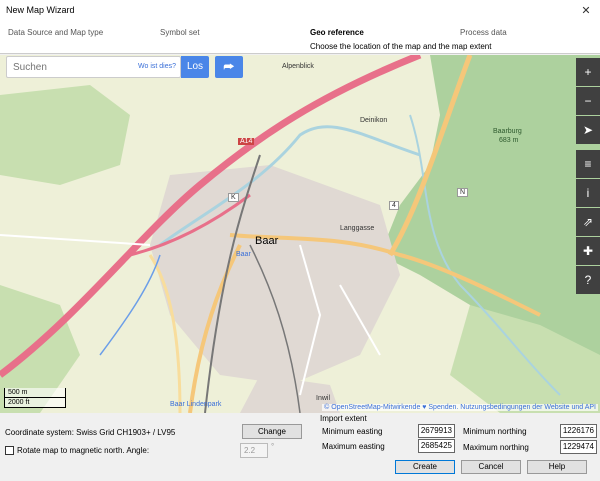 The height and width of the screenshot is (481, 600). Describe the element at coordinates (374, 120) in the screenshot. I see `label-deinikon: Deinikon` at that location.